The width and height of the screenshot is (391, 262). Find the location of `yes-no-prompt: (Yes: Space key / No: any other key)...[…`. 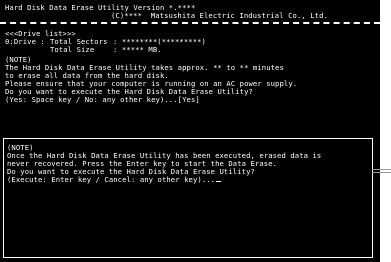

yes-no-prompt: (Yes: Space key / No: any other key)...[… is located at coordinates (102, 99).